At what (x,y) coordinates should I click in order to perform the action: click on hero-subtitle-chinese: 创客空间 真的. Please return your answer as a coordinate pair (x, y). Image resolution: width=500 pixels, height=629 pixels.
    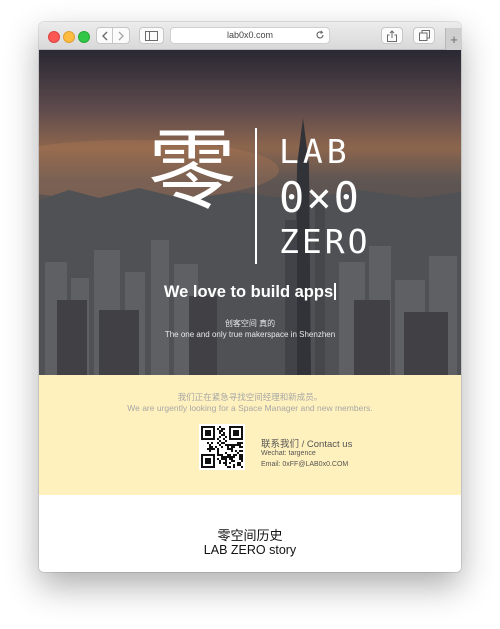
    Looking at the image, I should click on (250, 323).